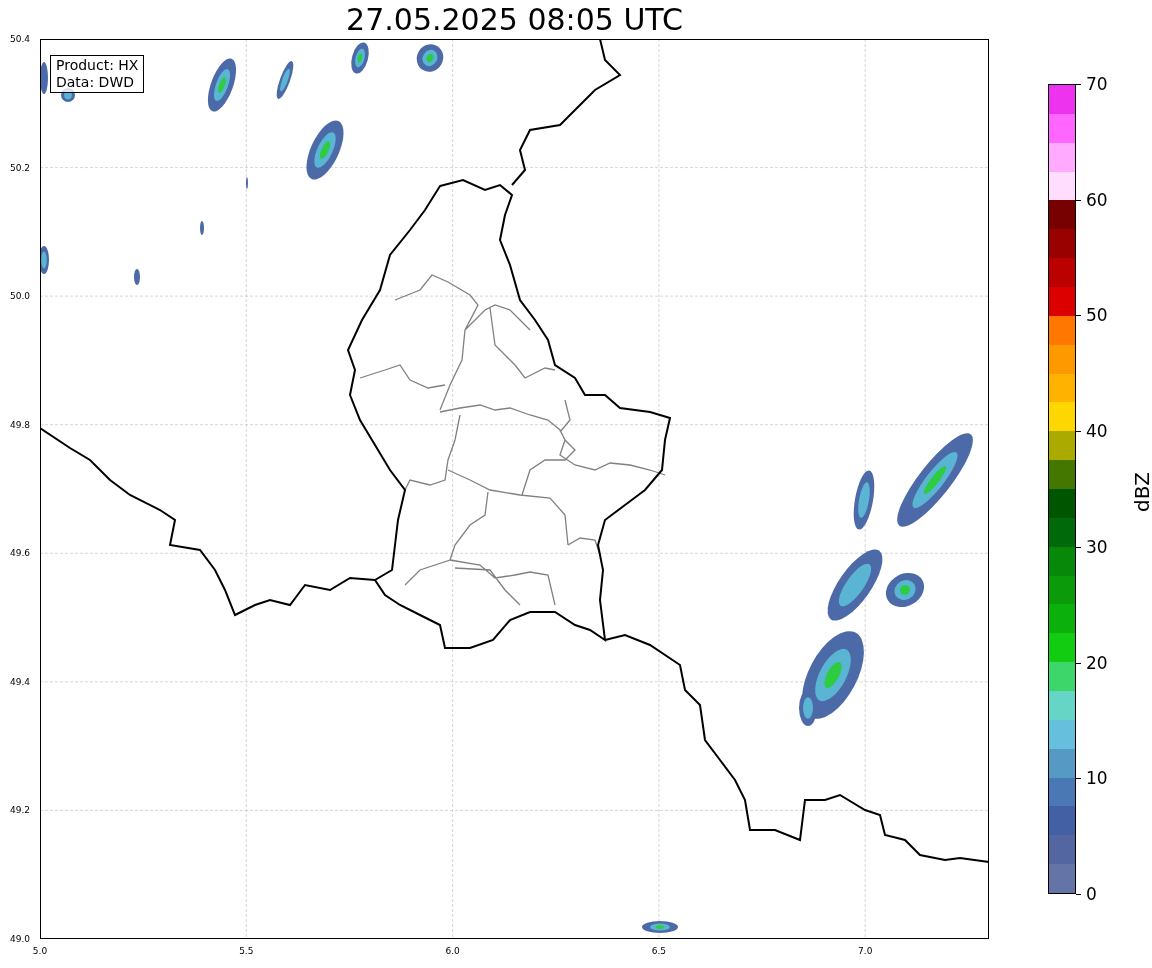 The image size is (1152, 968). Describe the element at coordinates (19, 296) in the screenshot. I see `y-axis-tick-label: 50.0` at that location.